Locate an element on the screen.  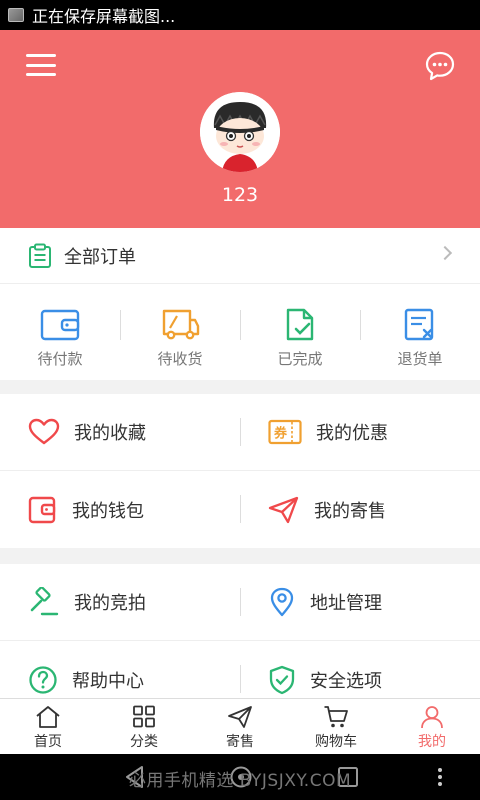
document-check-icon is located at coordinates (300, 324).